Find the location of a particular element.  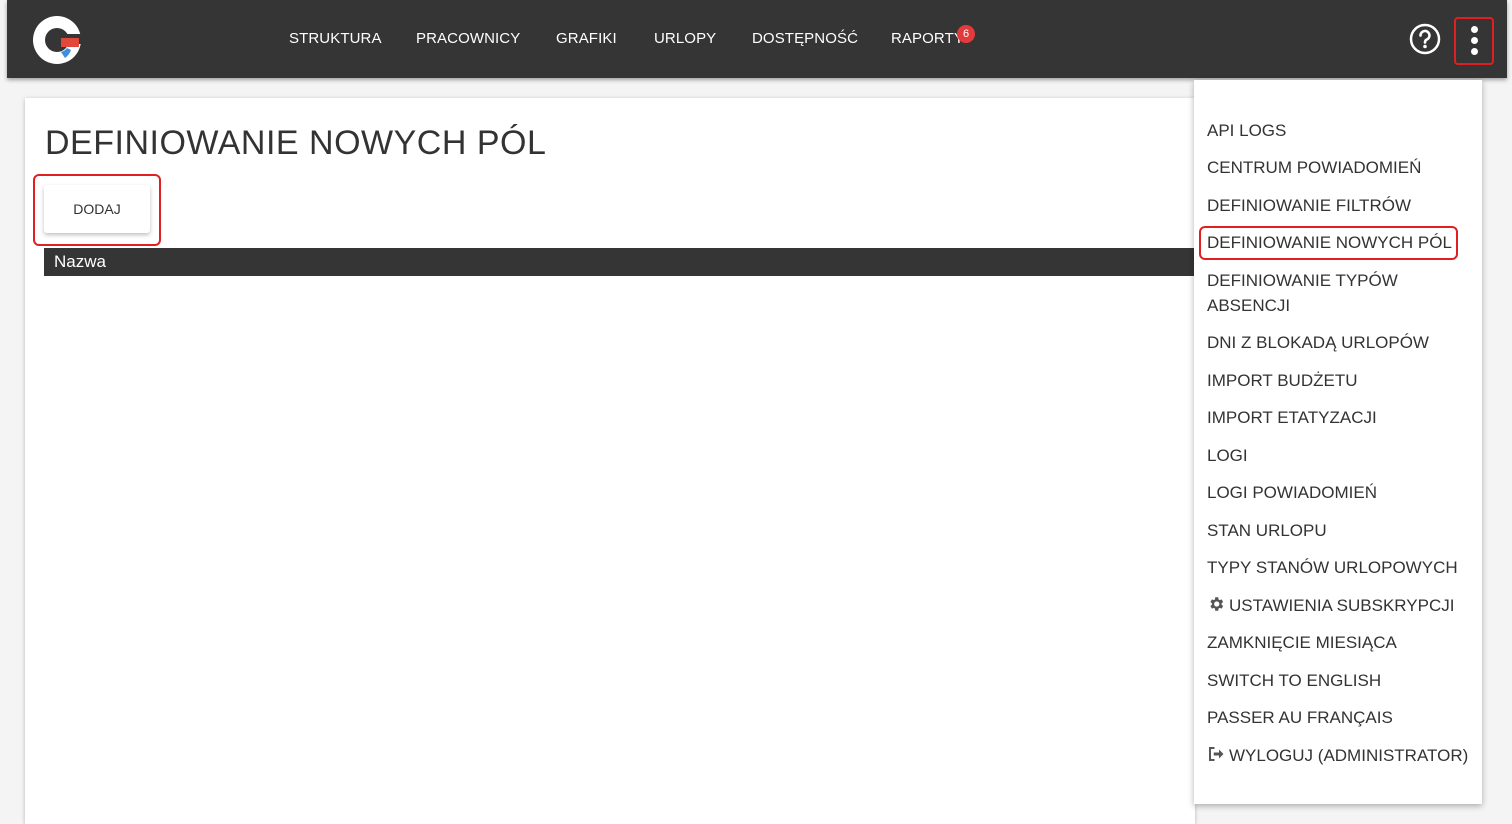

menu-item-wyloguj: WYLOGUJ (ADMINISTRATOR) is located at coordinates (1337, 755).